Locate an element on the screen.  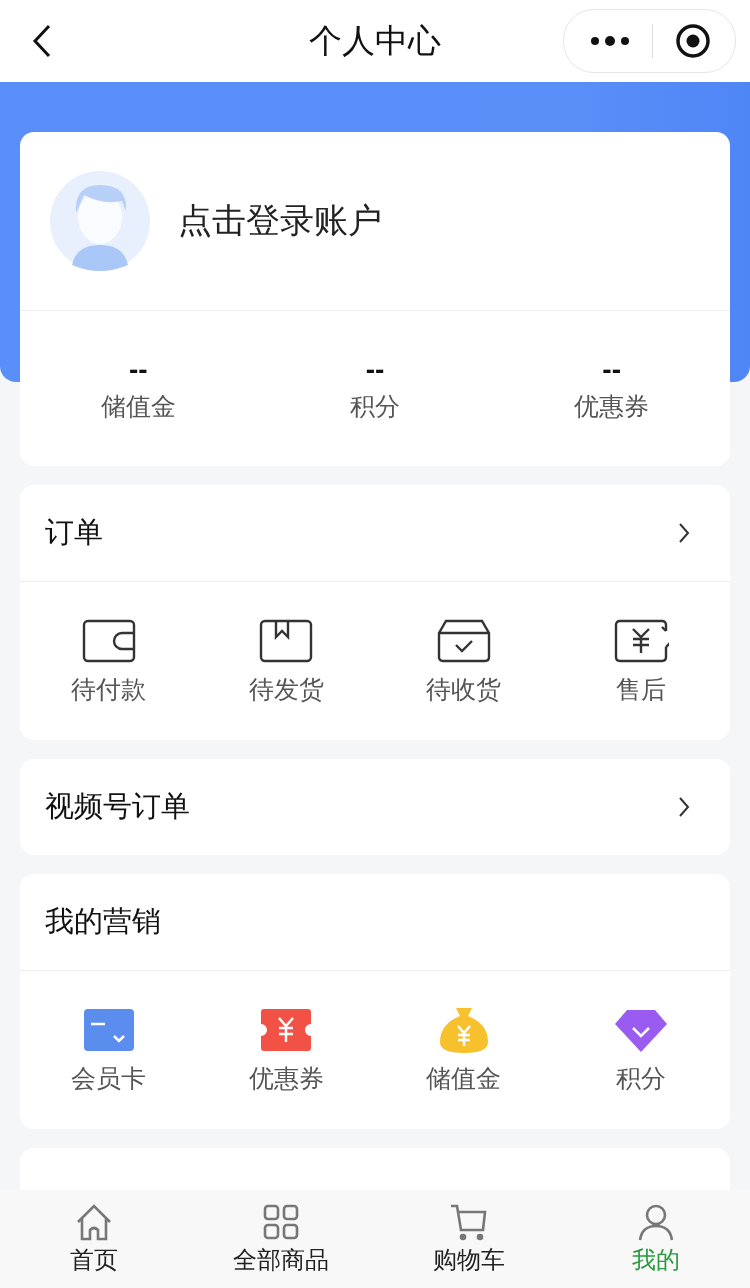
section-title: 我的营销 is located at coordinates (103, 921).